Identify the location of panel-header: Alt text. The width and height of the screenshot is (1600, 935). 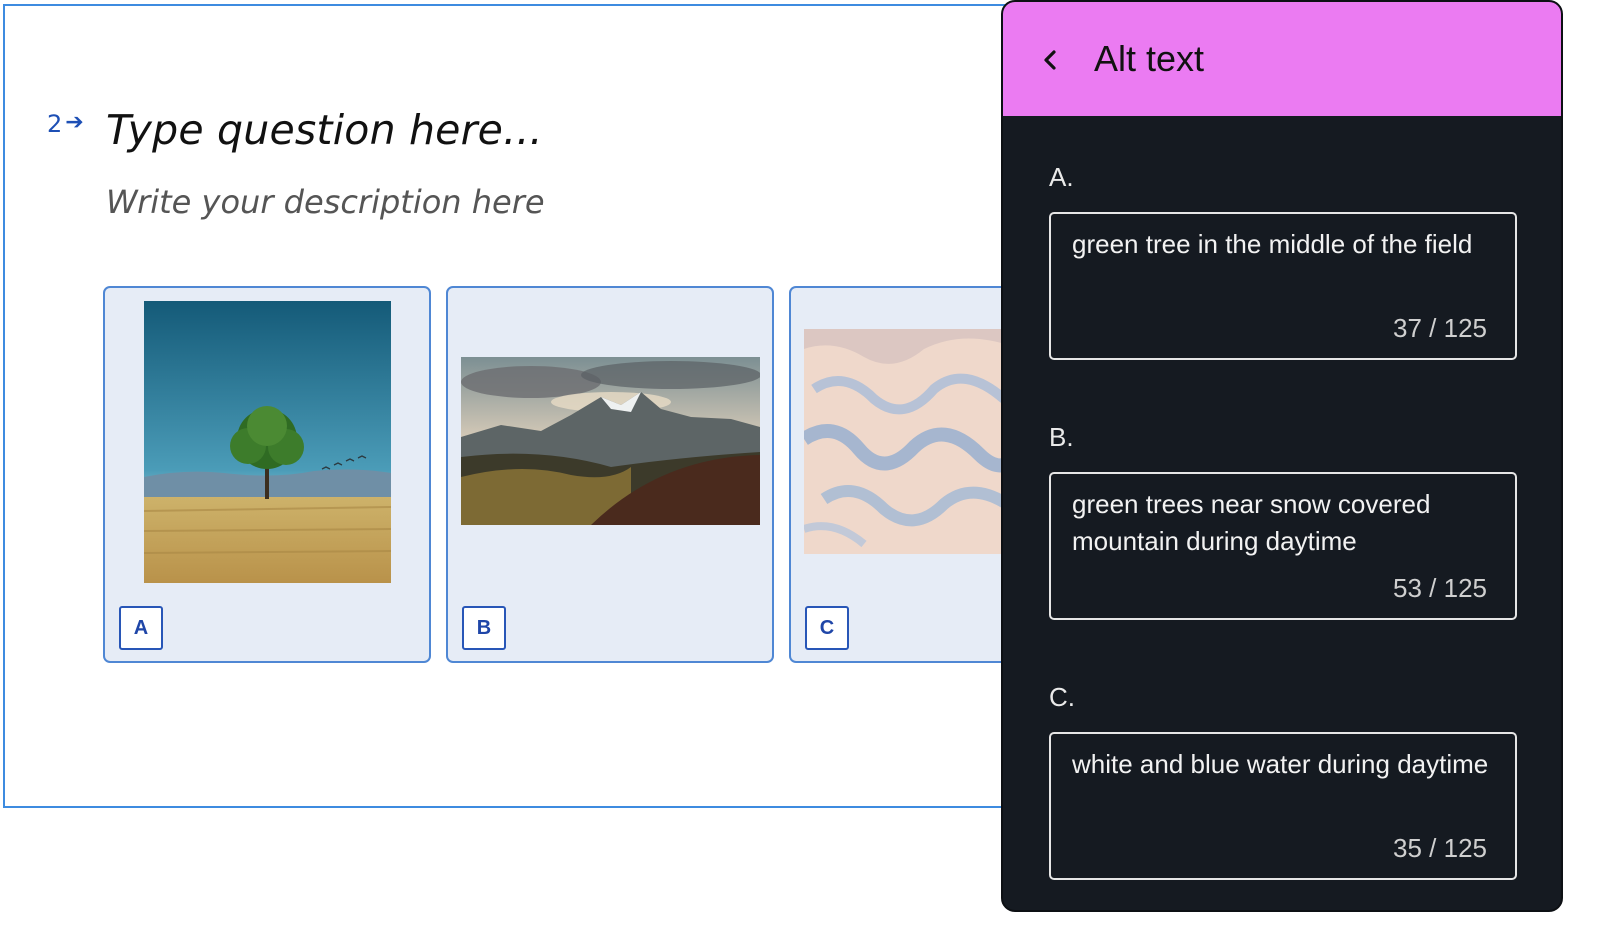
(1282, 59).